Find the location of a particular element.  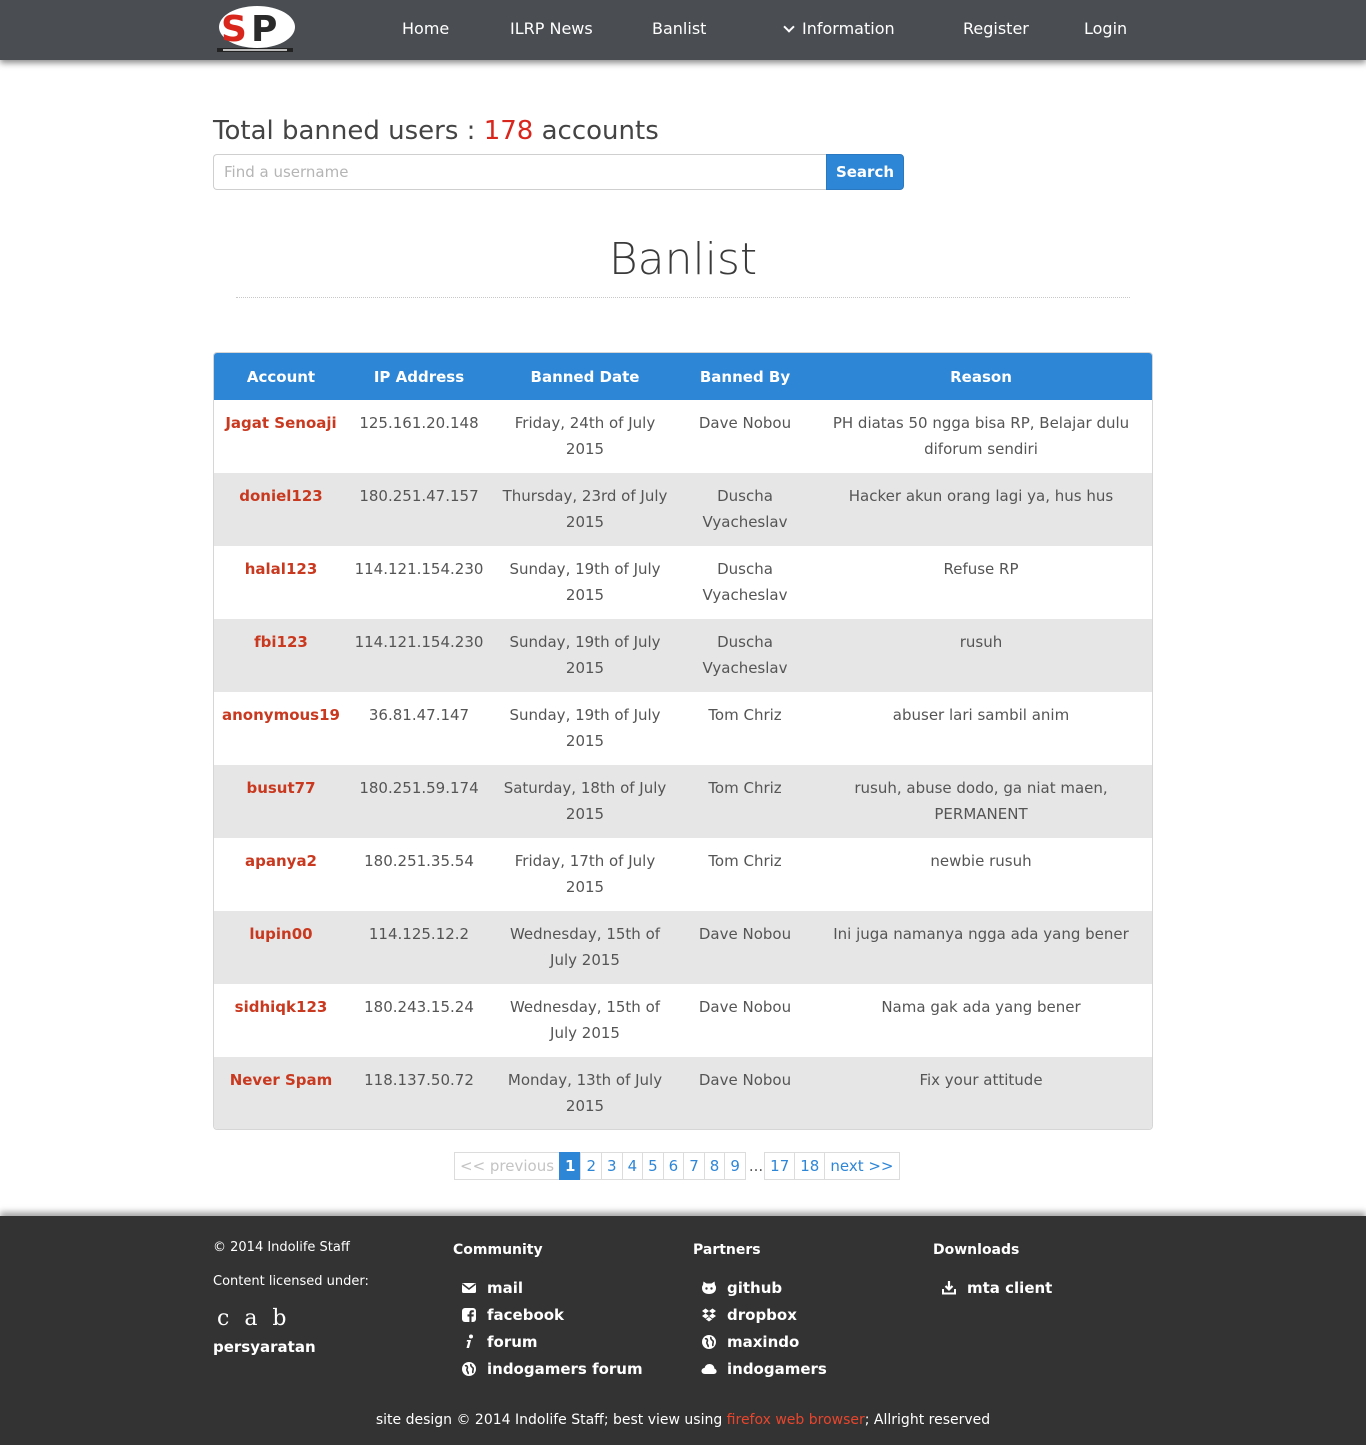

page-link: 5 is located at coordinates (653, 1166).